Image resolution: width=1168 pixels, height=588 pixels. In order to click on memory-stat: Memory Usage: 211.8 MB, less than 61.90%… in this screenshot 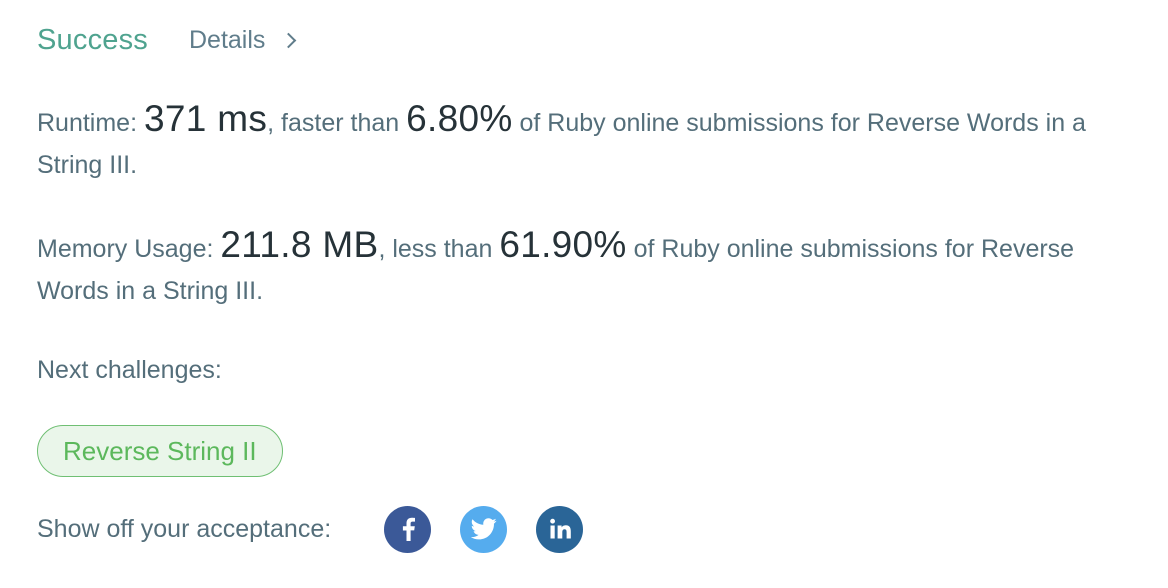, I will do `click(582, 268)`.